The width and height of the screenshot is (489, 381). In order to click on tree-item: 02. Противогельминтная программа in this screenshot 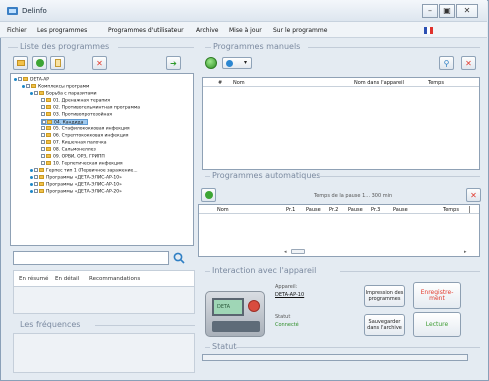, I will do `click(90, 108)`.